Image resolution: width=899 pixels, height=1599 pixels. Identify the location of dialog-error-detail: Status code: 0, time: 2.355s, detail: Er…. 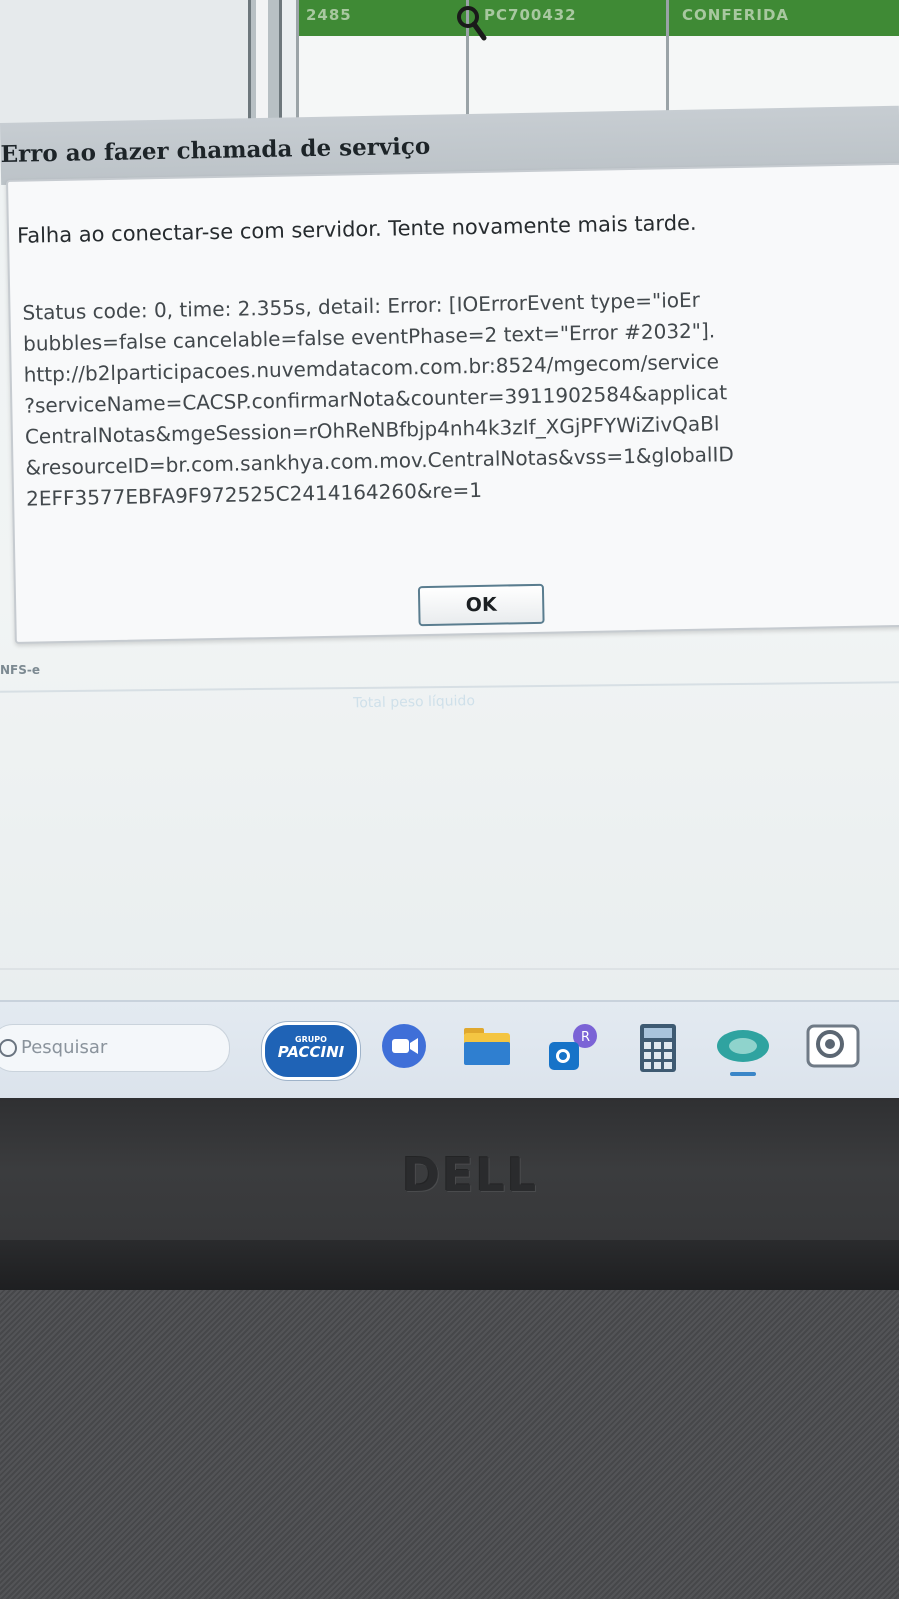
(460, 398).